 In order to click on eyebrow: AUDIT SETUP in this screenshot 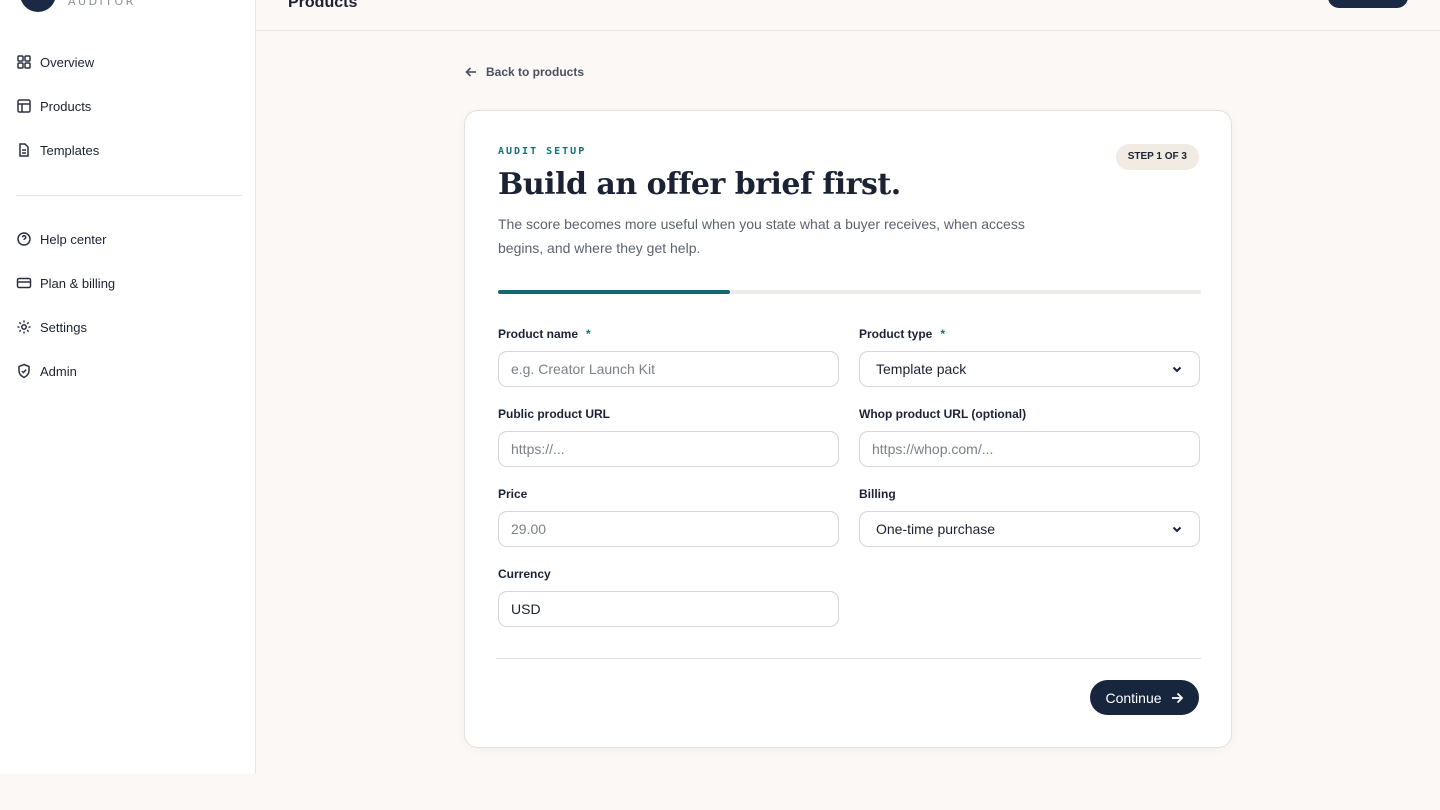, I will do `click(542, 151)`.